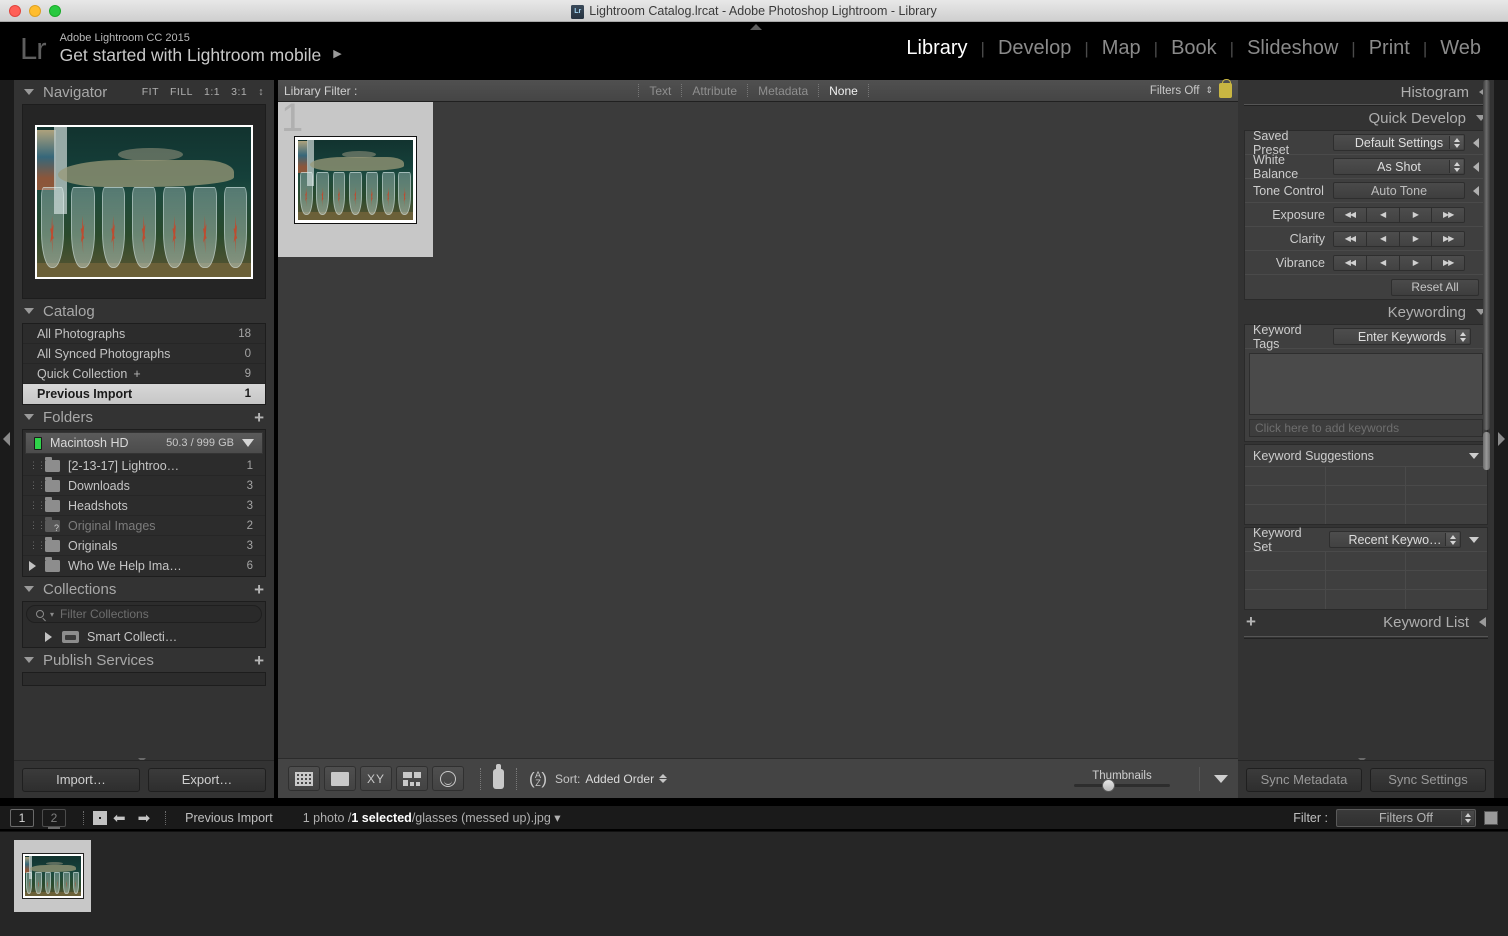 The width and height of the screenshot is (1508, 936). What do you see at coordinates (1460, 48) in the screenshot?
I see `module-web: Web` at bounding box center [1460, 48].